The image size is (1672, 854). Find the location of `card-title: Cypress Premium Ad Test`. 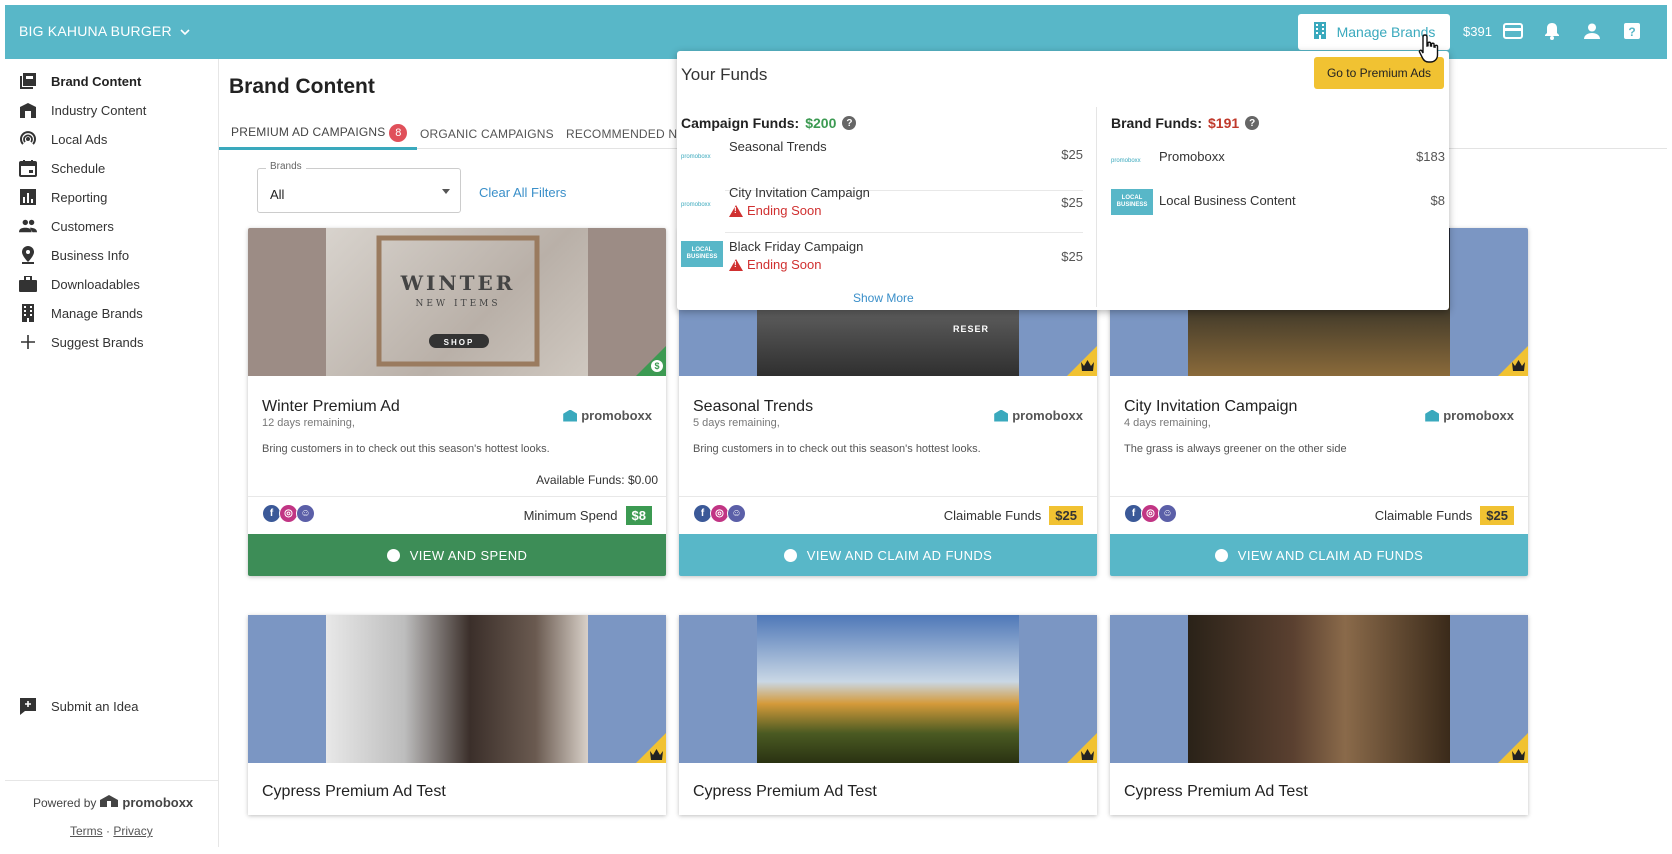

card-title: Cypress Premium Ad Test is located at coordinates (354, 791).